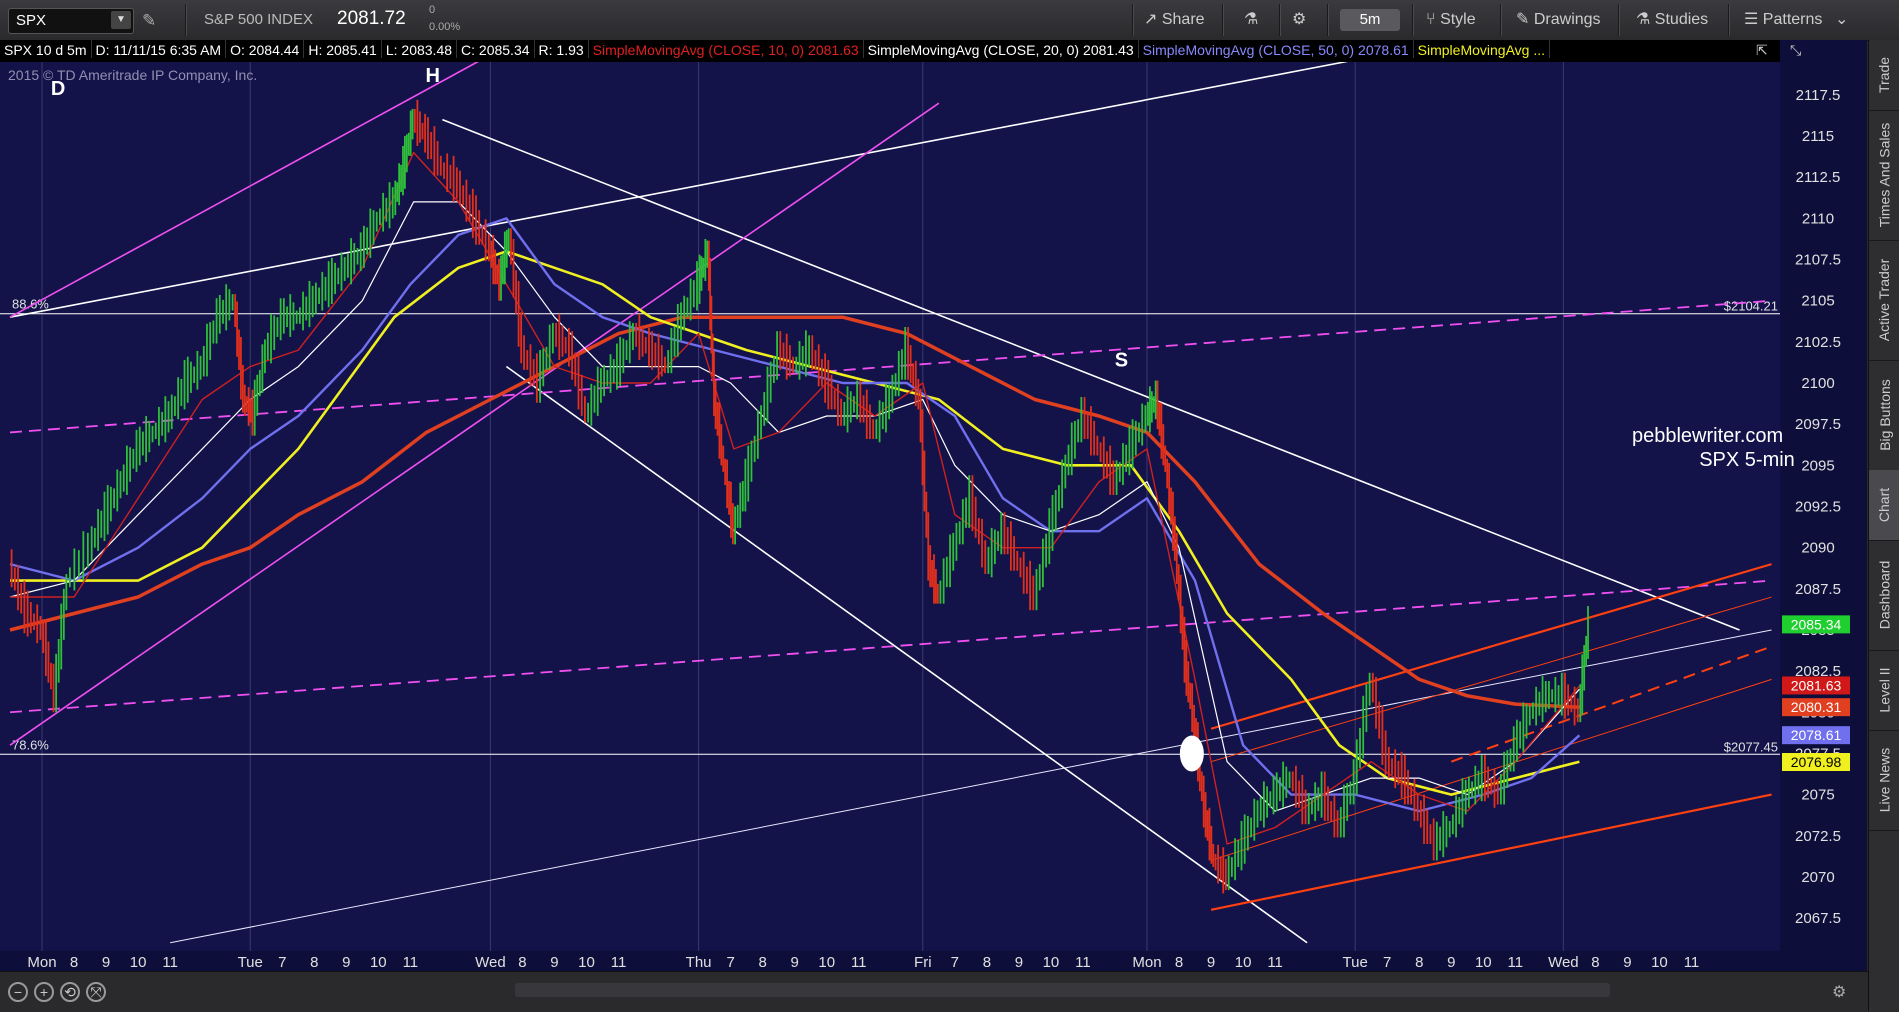 The height and width of the screenshot is (1012, 1899). What do you see at coordinates (1751, 306) in the screenshot?
I see `price-level-label: $2104.21` at bounding box center [1751, 306].